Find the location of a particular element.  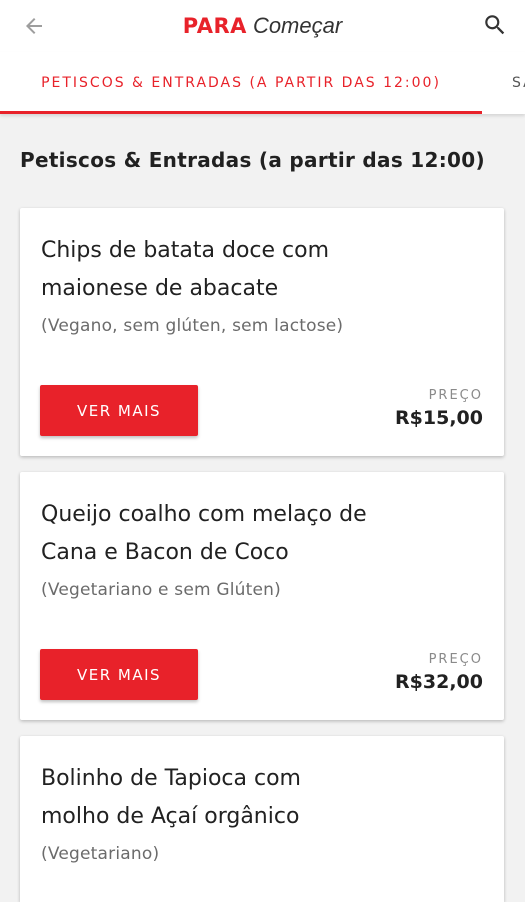

app-bar: PARA Começar is located at coordinates (262, 26).